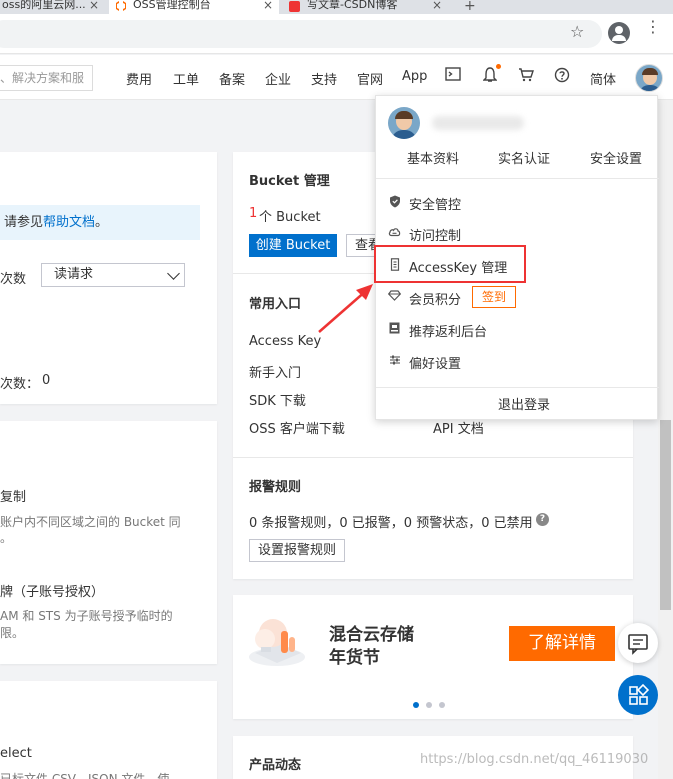  What do you see at coordinates (232, 78) in the screenshot?
I see `nav-icp: 备案` at bounding box center [232, 78].